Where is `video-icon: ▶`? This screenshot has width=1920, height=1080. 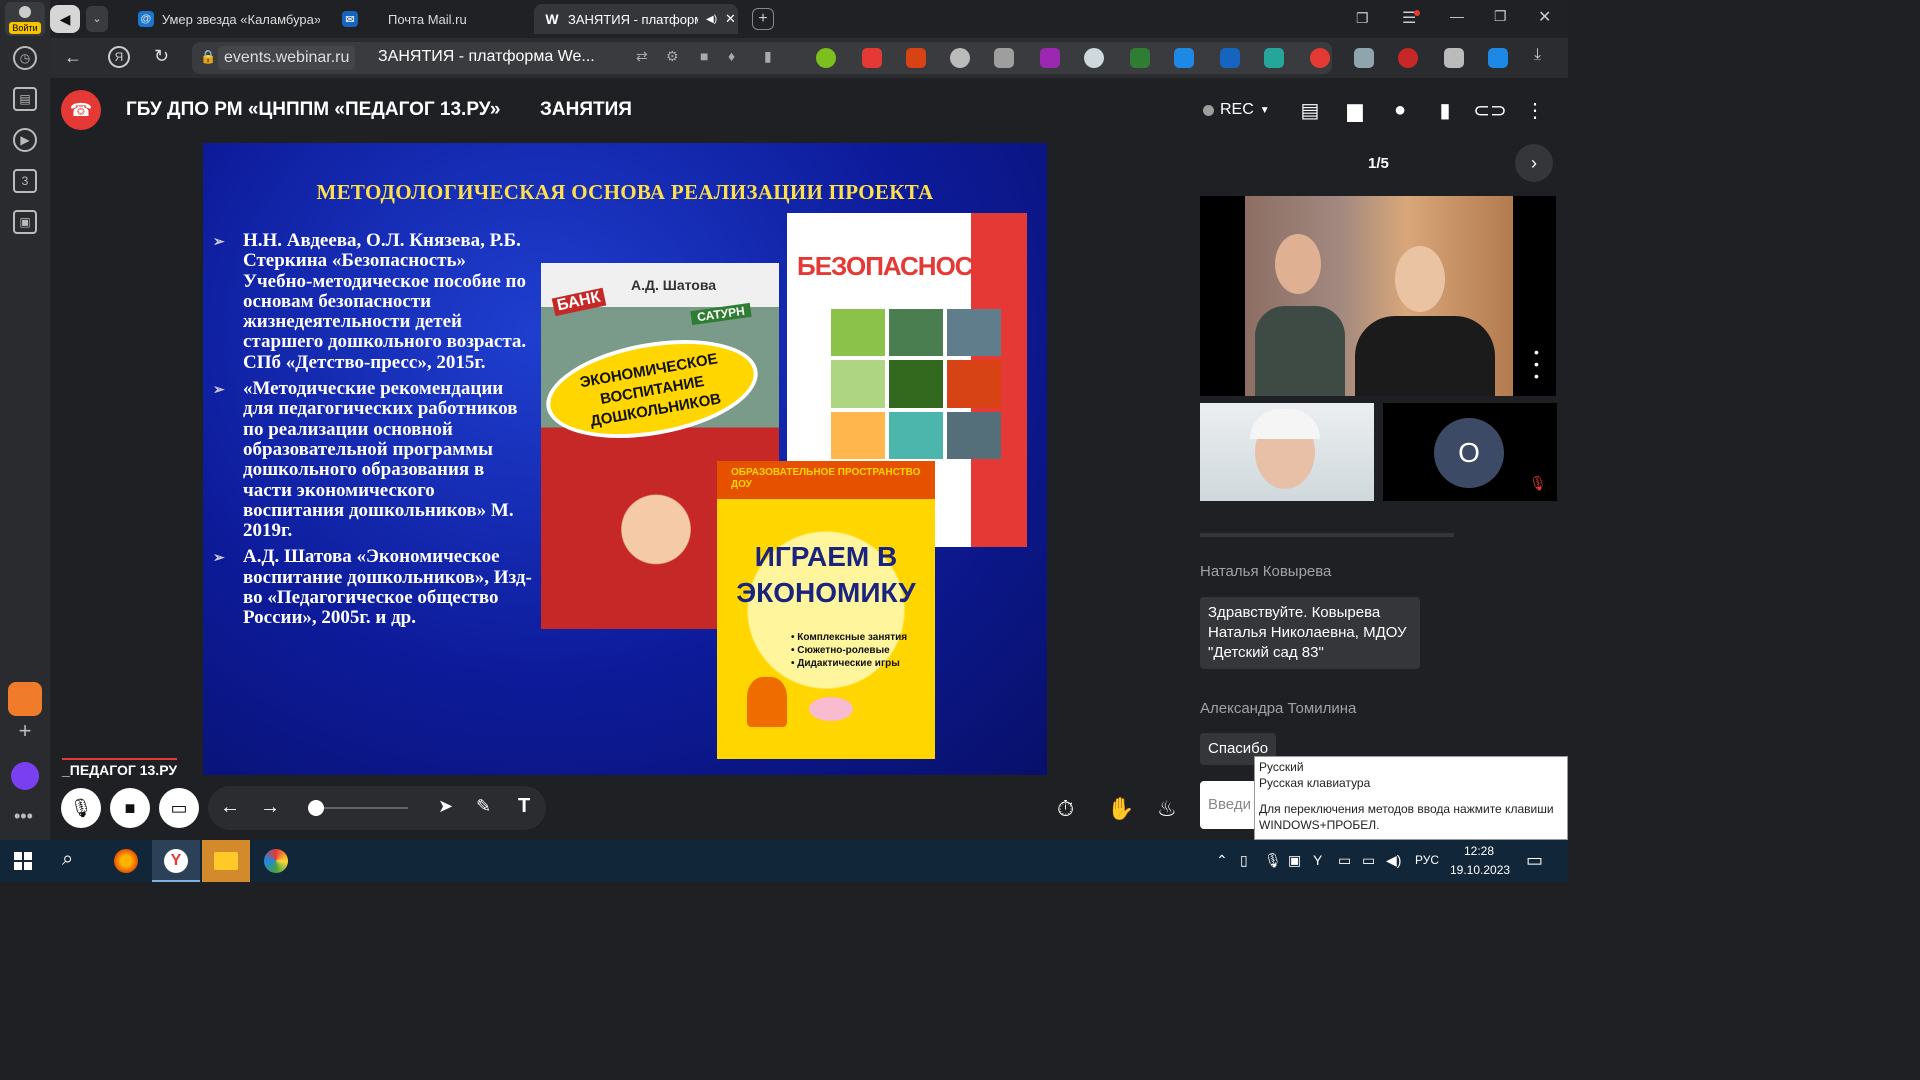 video-icon: ▶ is located at coordinates (25, 140).